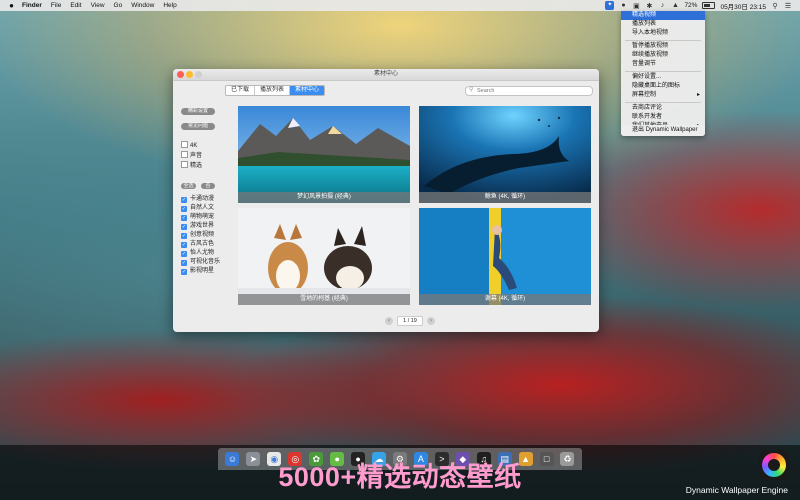  What do you see at coordinates (189, 145) in the screenshot?
I see `filter-4k: 4K` at bounding box center [189, 145].